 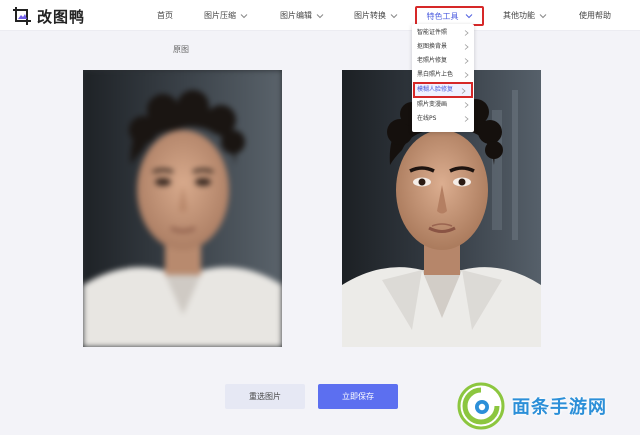 I want to click on nav-label: 其他功能, so click(x=519, y=15).